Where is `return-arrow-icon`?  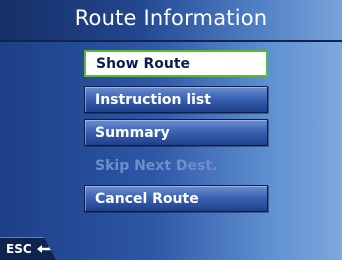
return-arrow-icon is located at coordinates (44, 249).